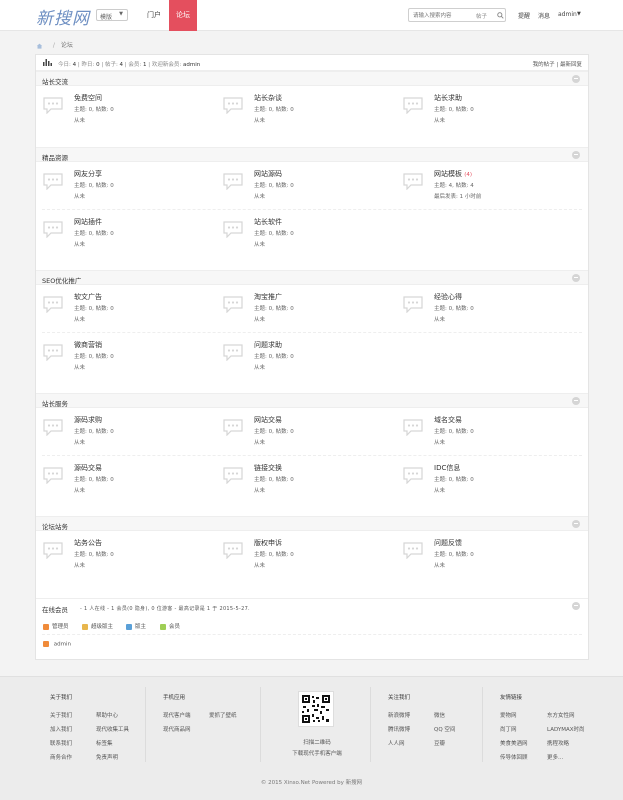  Describe the element at coordinates (177, 729) in the screenshot. I see `footer-link: 现代商品网` at that location.